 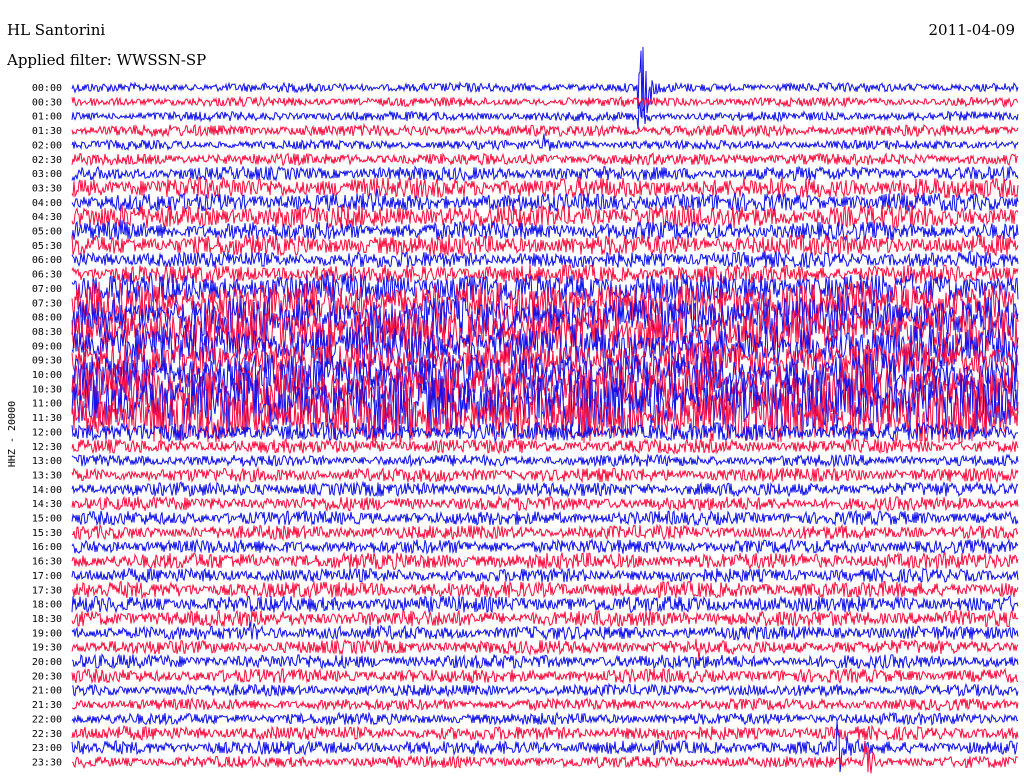 I want to click on time-tick-label: 23:30, so click(x=47, y=762).